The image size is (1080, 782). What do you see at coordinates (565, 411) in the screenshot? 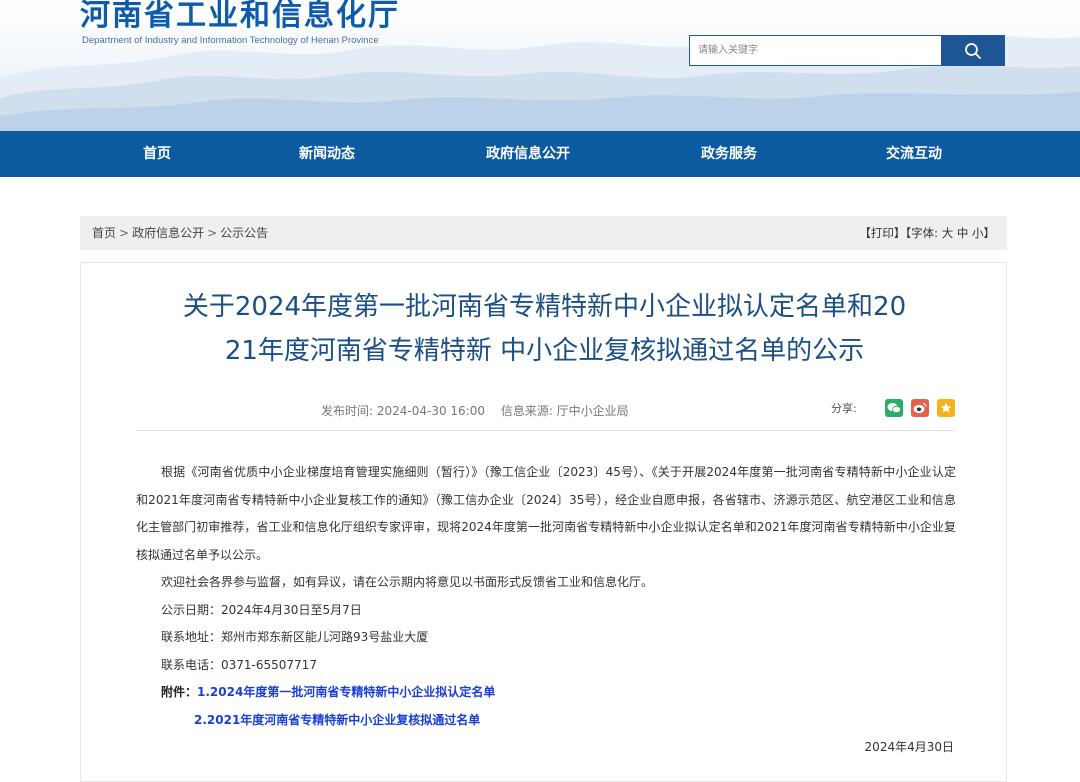
I see `info-source: 信息来源: 厅中小企业局` at bounding box center [565, 411].